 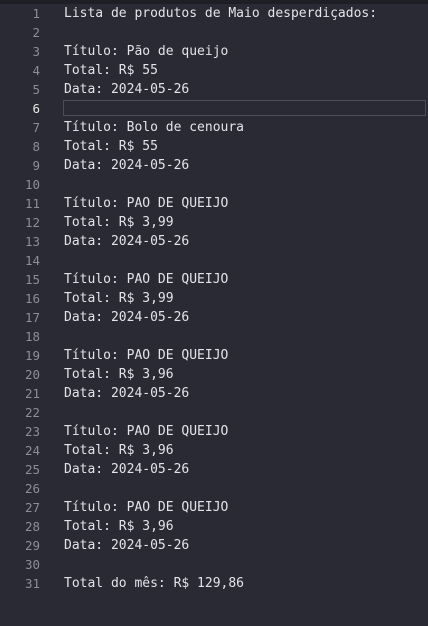 I want to click on editor-line: 13 Data: 2024-05-26, so click(x=214, y=241).